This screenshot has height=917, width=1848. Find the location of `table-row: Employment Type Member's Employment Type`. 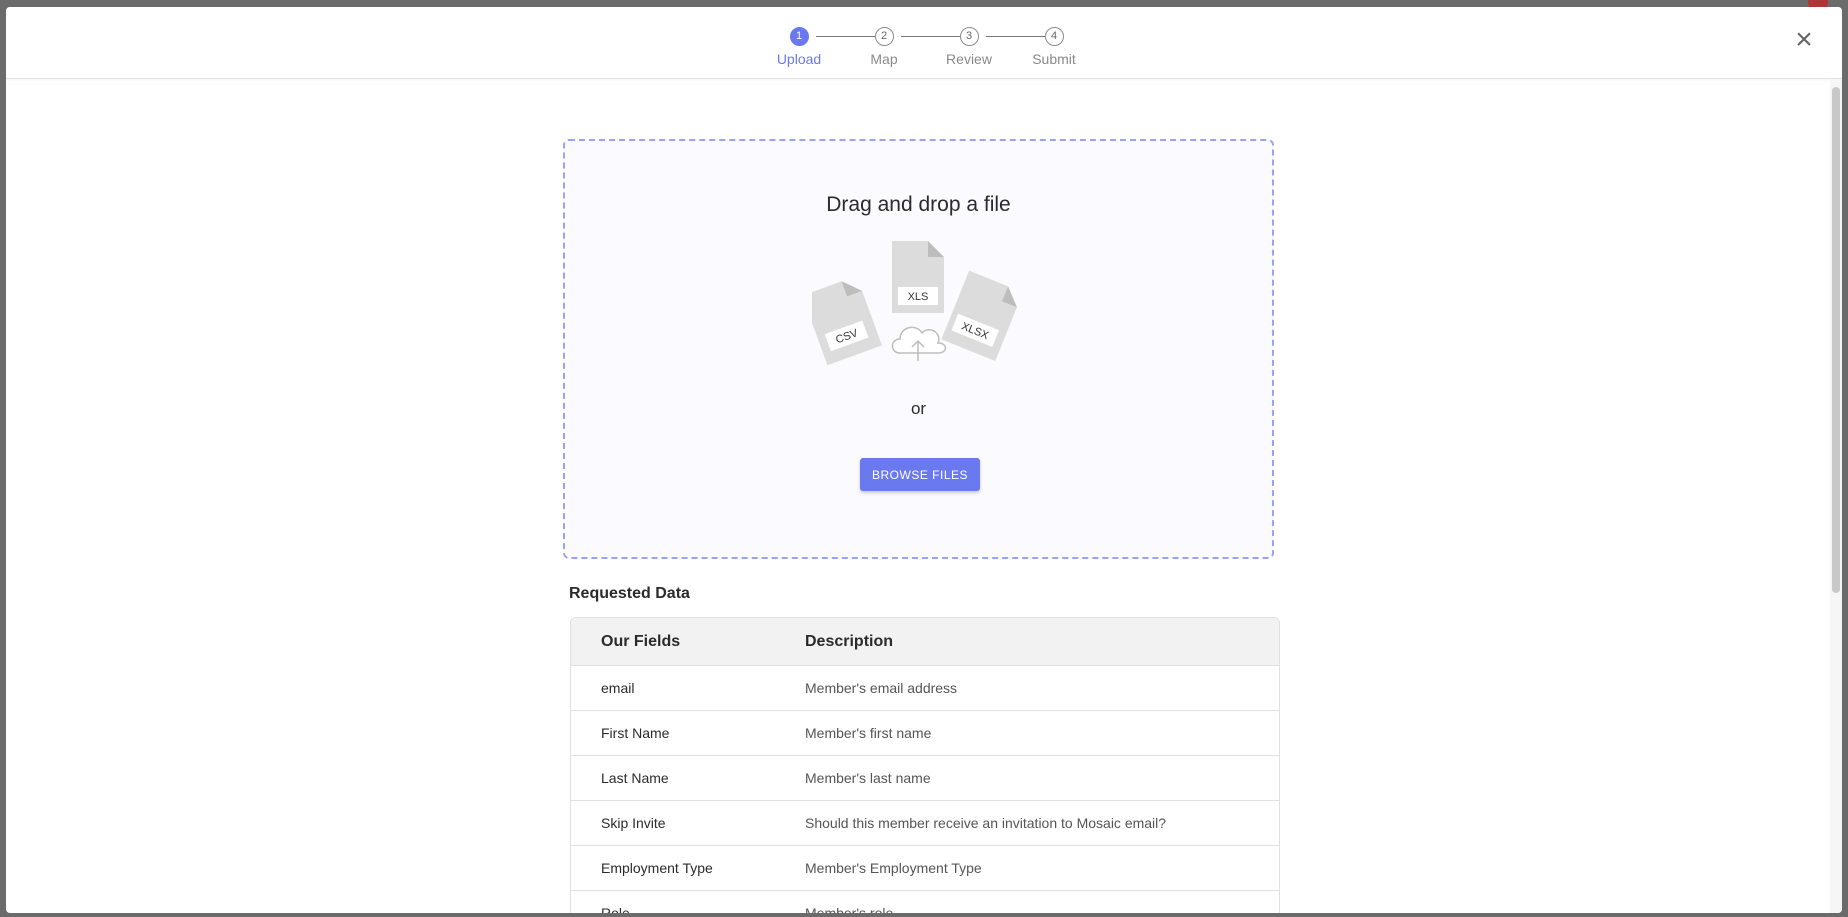

table-row: Employment Type Member's Employment Type is located at coordinates (925, 868).